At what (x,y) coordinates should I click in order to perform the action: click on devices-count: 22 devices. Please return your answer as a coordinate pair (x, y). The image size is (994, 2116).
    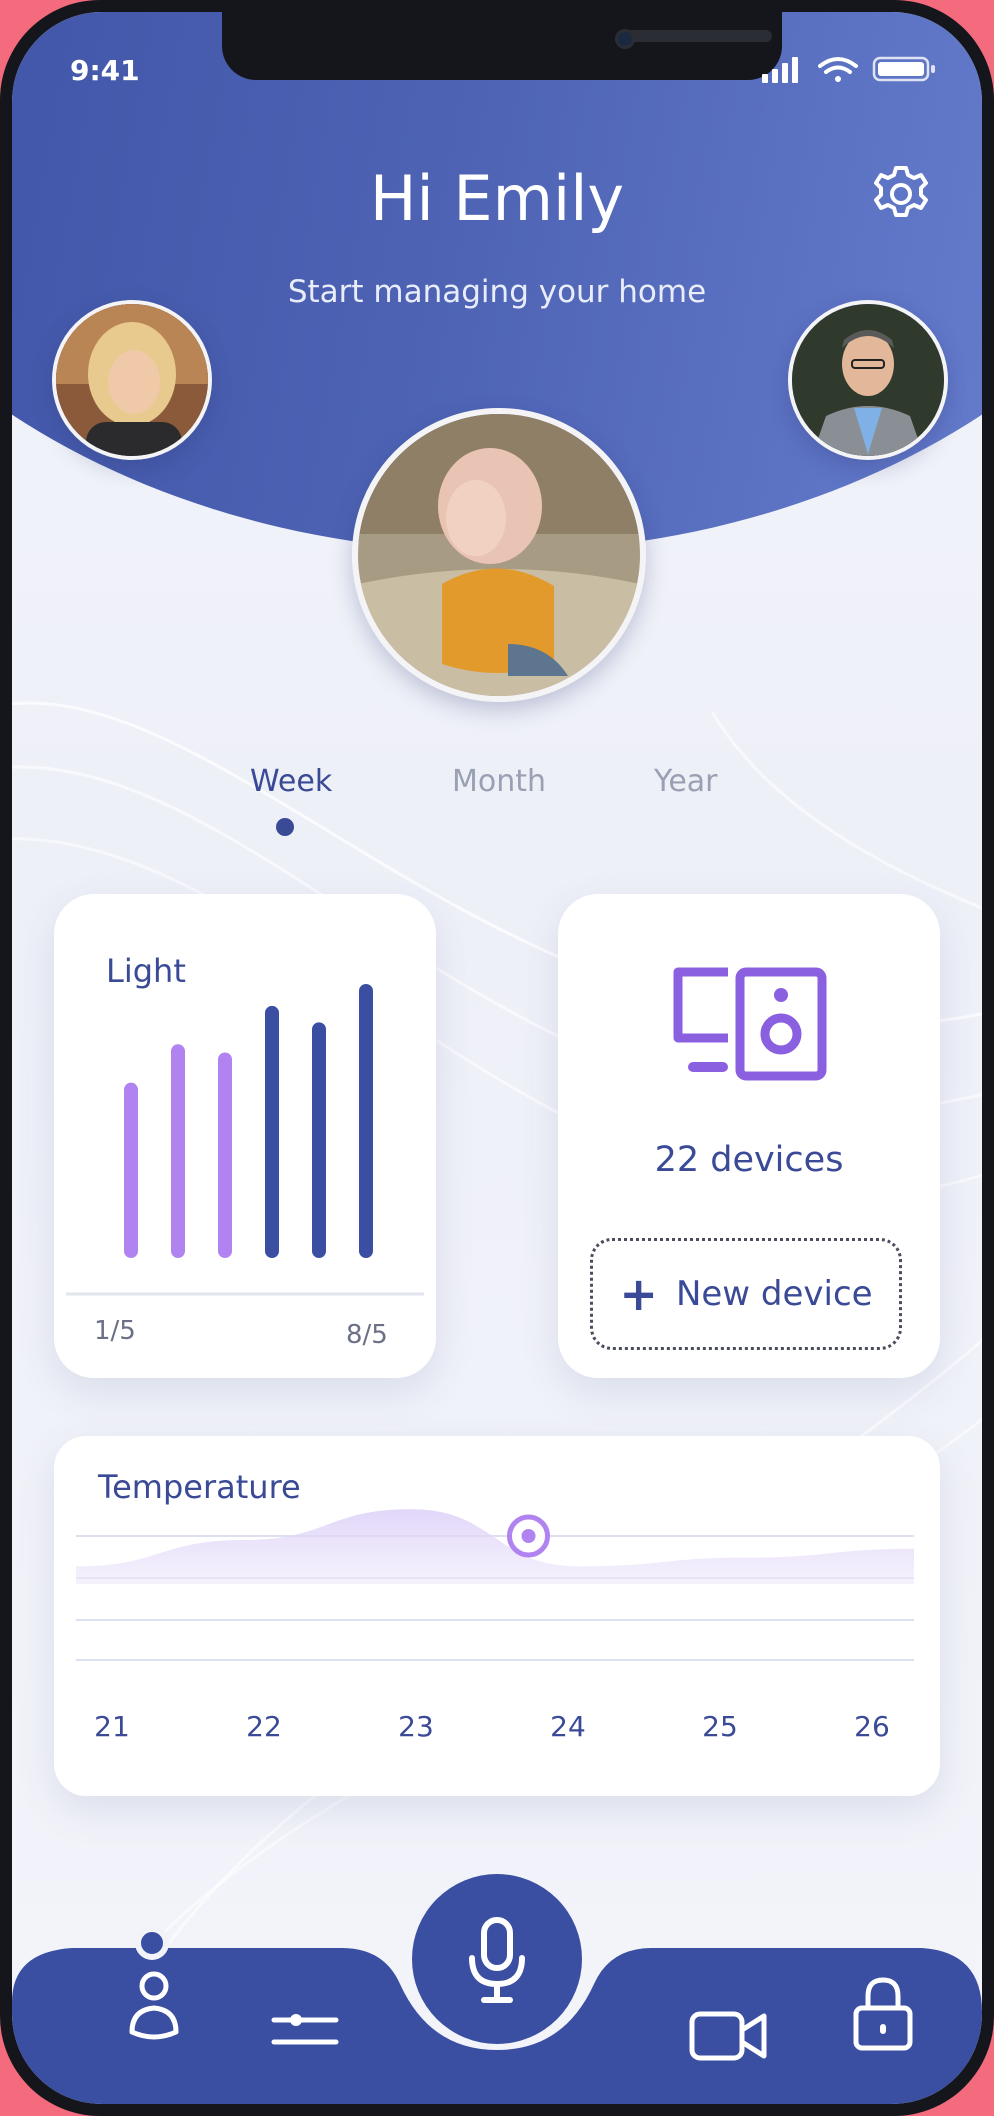
    Looking at the image, I should click on (749, 1160).